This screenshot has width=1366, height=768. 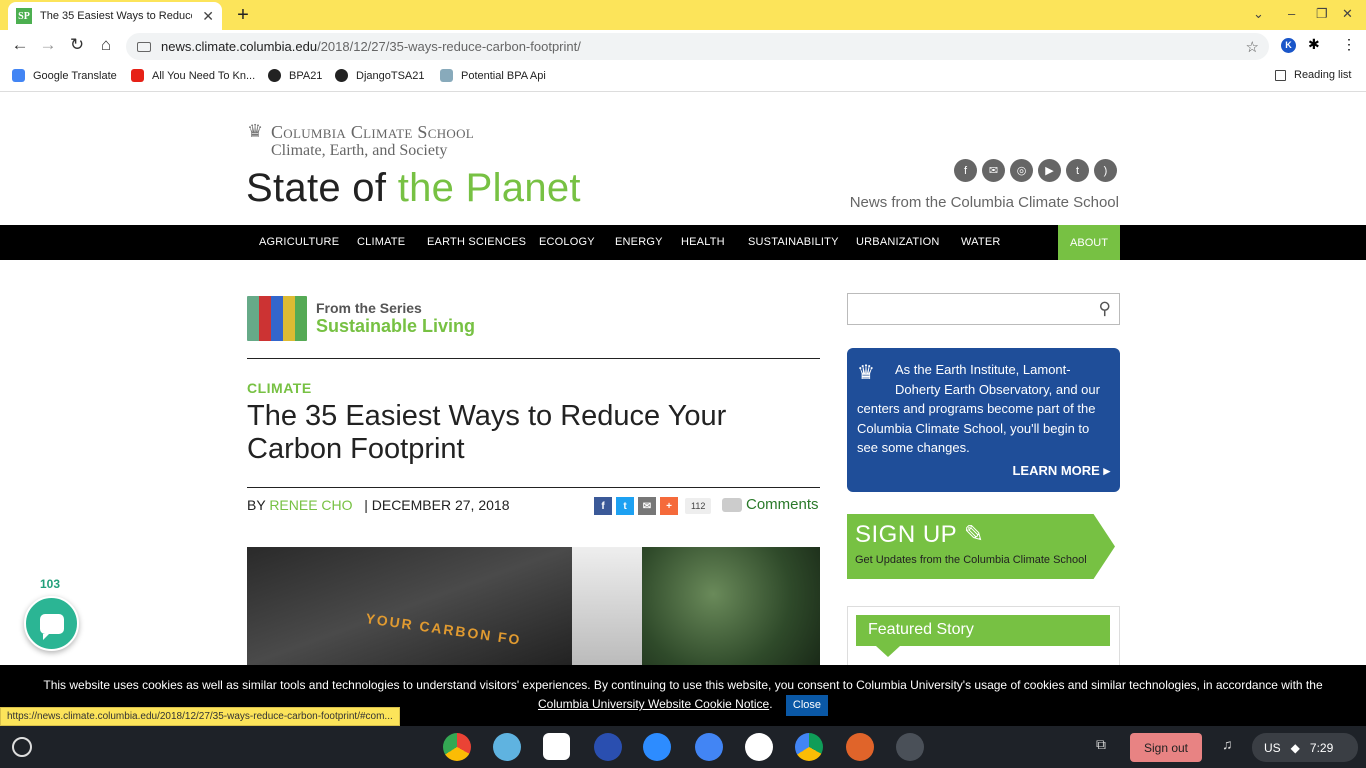 I want to click on minimize-icon: –, so click(x=1291, y=13).